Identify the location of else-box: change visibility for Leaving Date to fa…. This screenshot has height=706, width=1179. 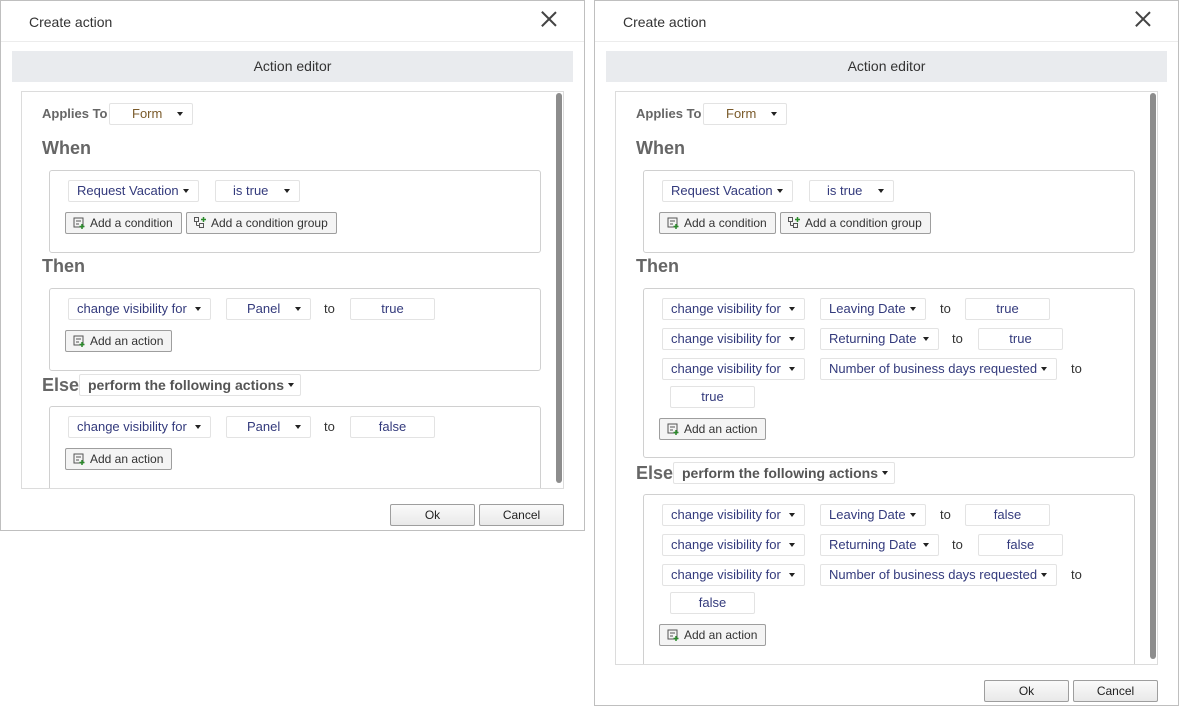
(889, 579).